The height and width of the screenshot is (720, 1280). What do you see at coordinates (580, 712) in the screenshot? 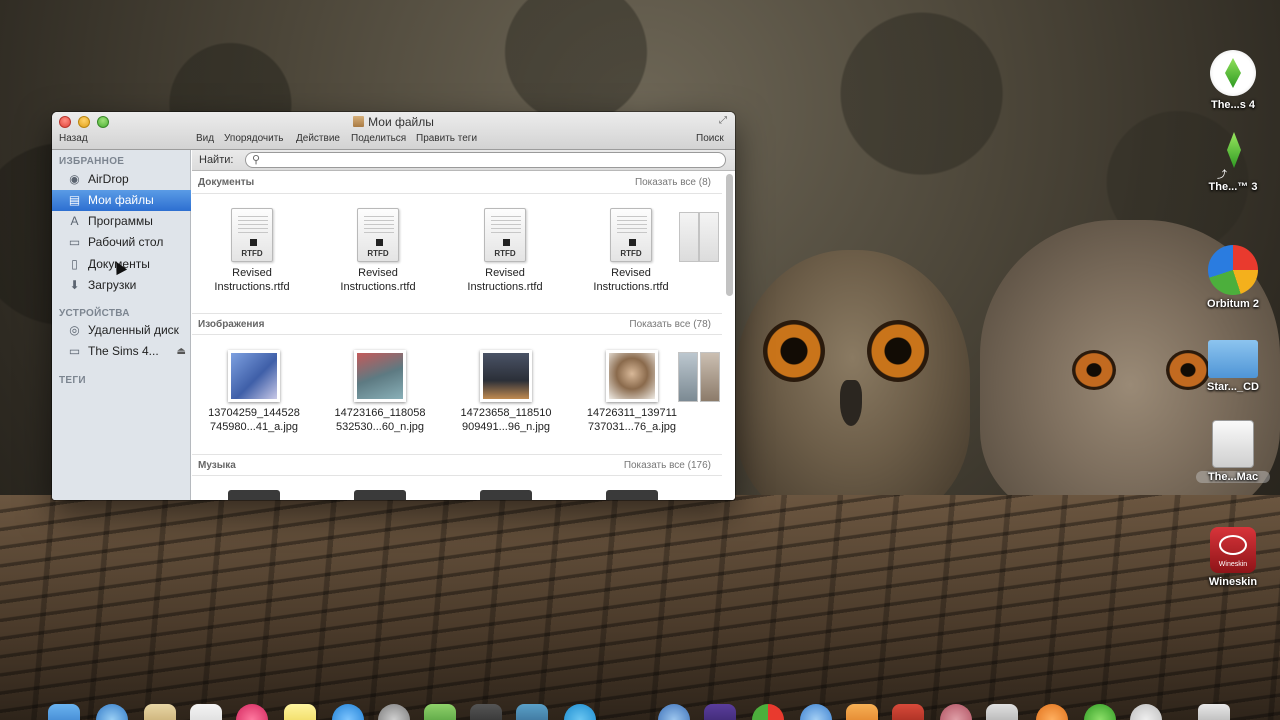
I see `skype-dock-icon` at bounding box center [580, 712].